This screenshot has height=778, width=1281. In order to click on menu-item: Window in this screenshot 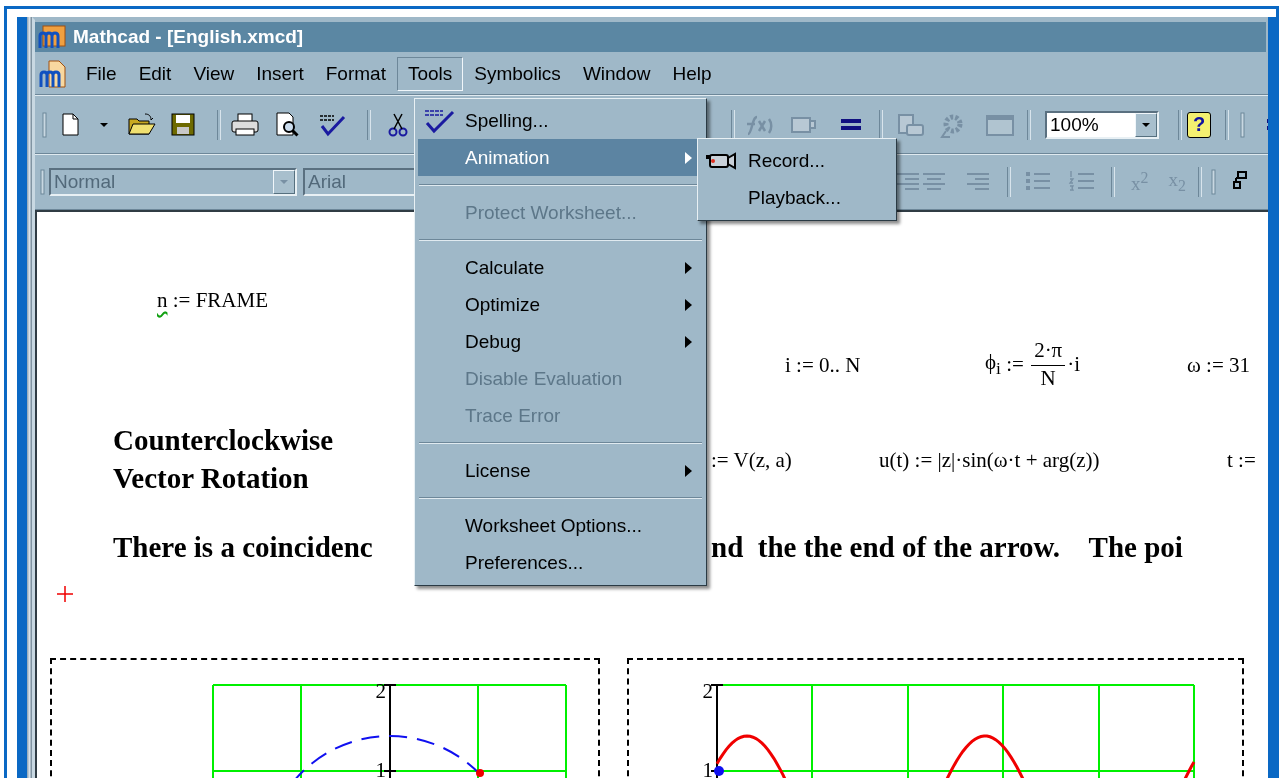, I will do `click(616, 74)`.